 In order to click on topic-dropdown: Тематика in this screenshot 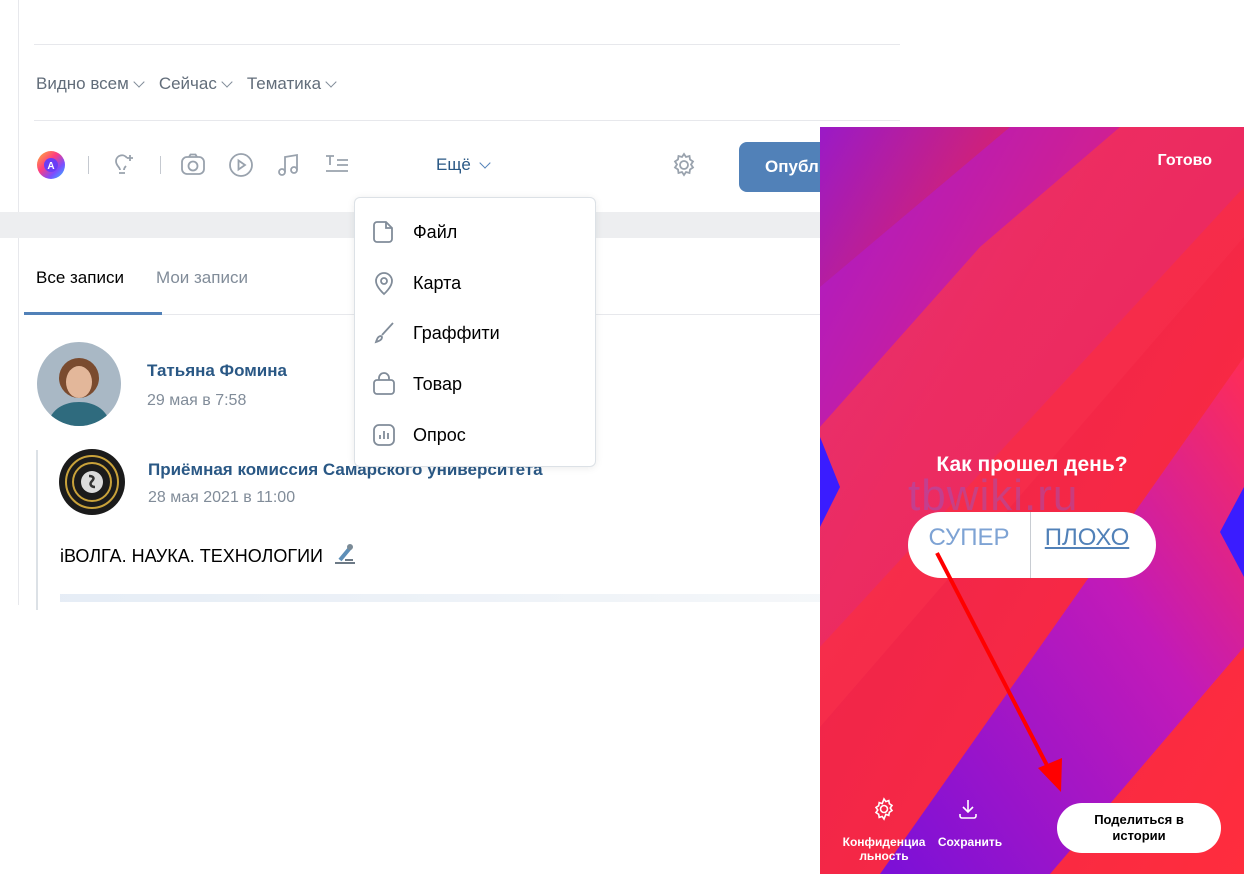, I will do `click(291, 84)`.